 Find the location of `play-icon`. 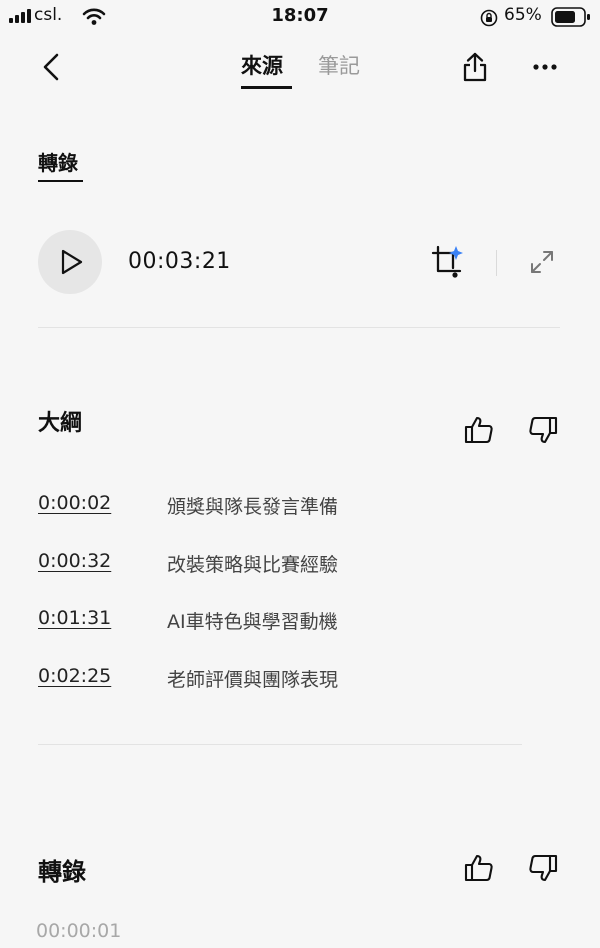

play-icon is located at coordinates (72, 262).